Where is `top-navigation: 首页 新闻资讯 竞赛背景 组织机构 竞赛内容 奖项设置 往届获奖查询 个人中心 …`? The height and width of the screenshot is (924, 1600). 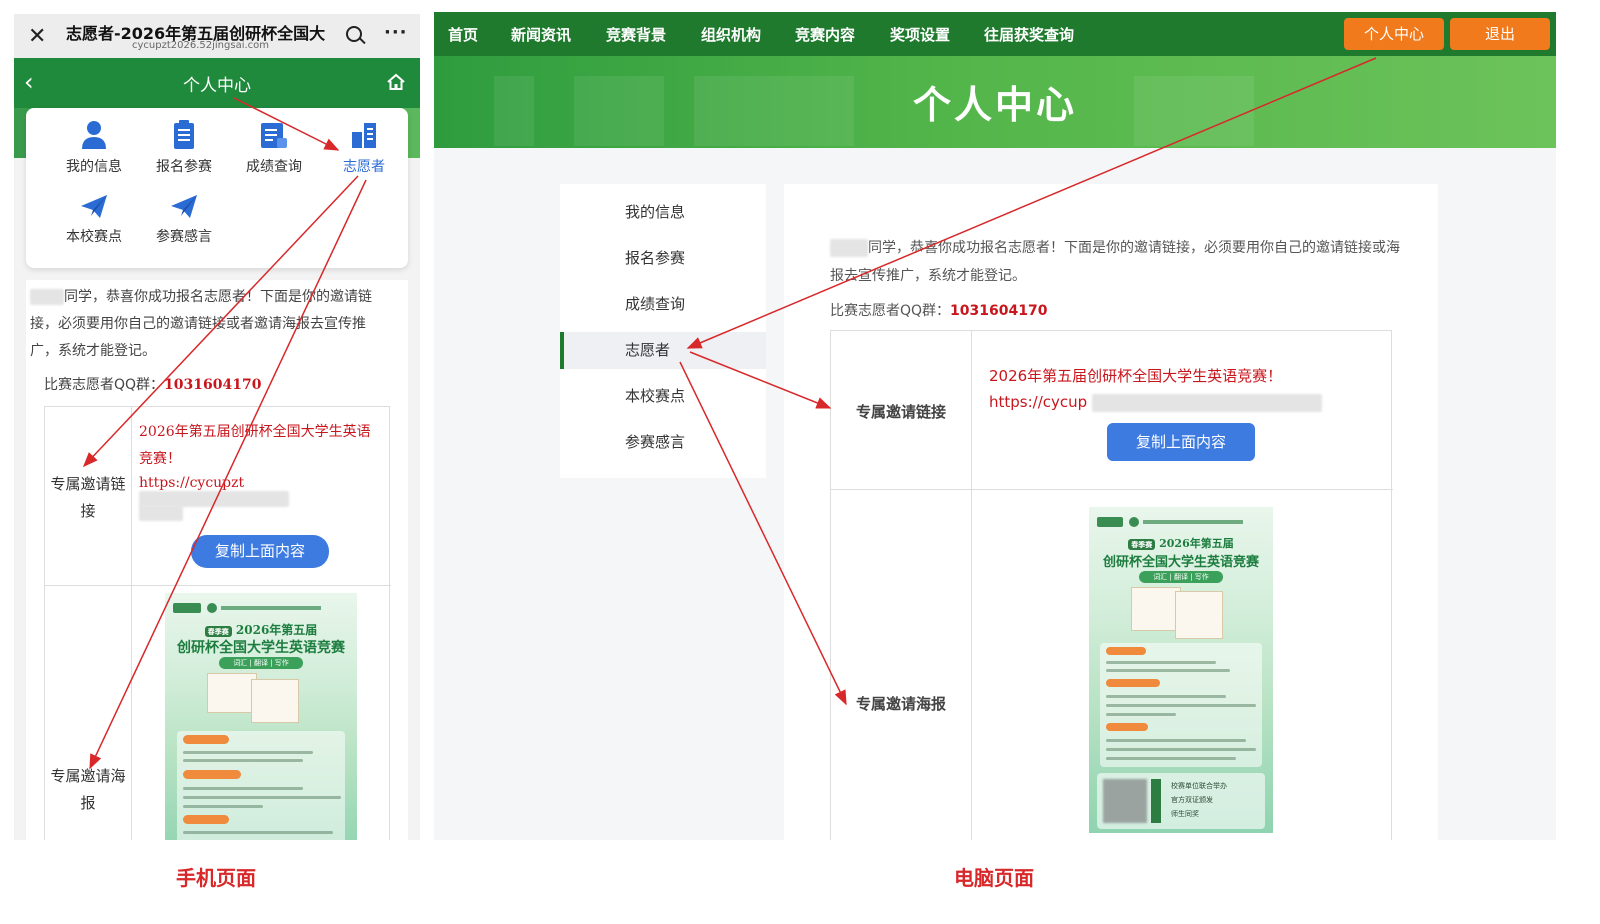 top-navigation: 首页 新闻资讯 竞赛背景 组织机构 竞赛内容 奖项设置 往届获奖查询 个人中心 … is located at coordinates (995, 34).